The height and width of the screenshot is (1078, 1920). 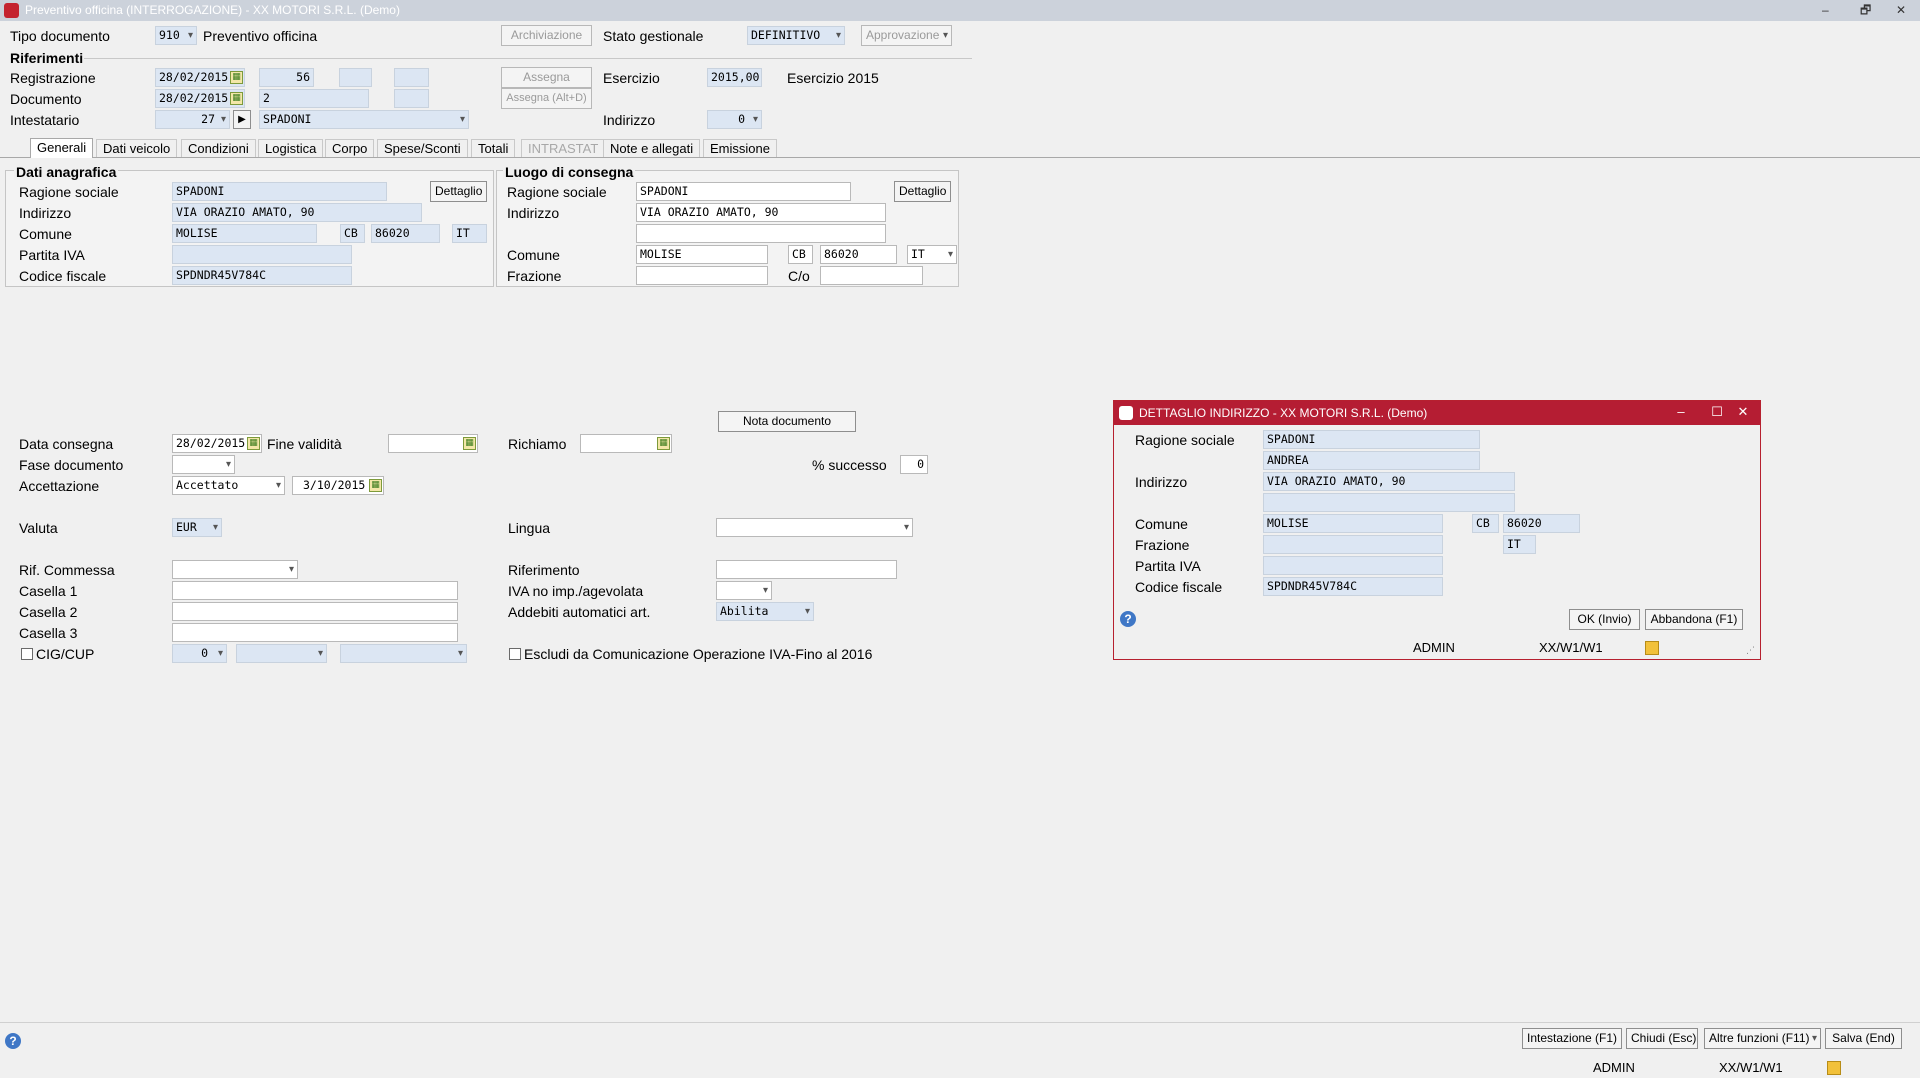 What do you see at coordinates (702, 254) in the screenshot?
I see `consegna-comune-field: MOLISE` at bounding box center [702, 254].